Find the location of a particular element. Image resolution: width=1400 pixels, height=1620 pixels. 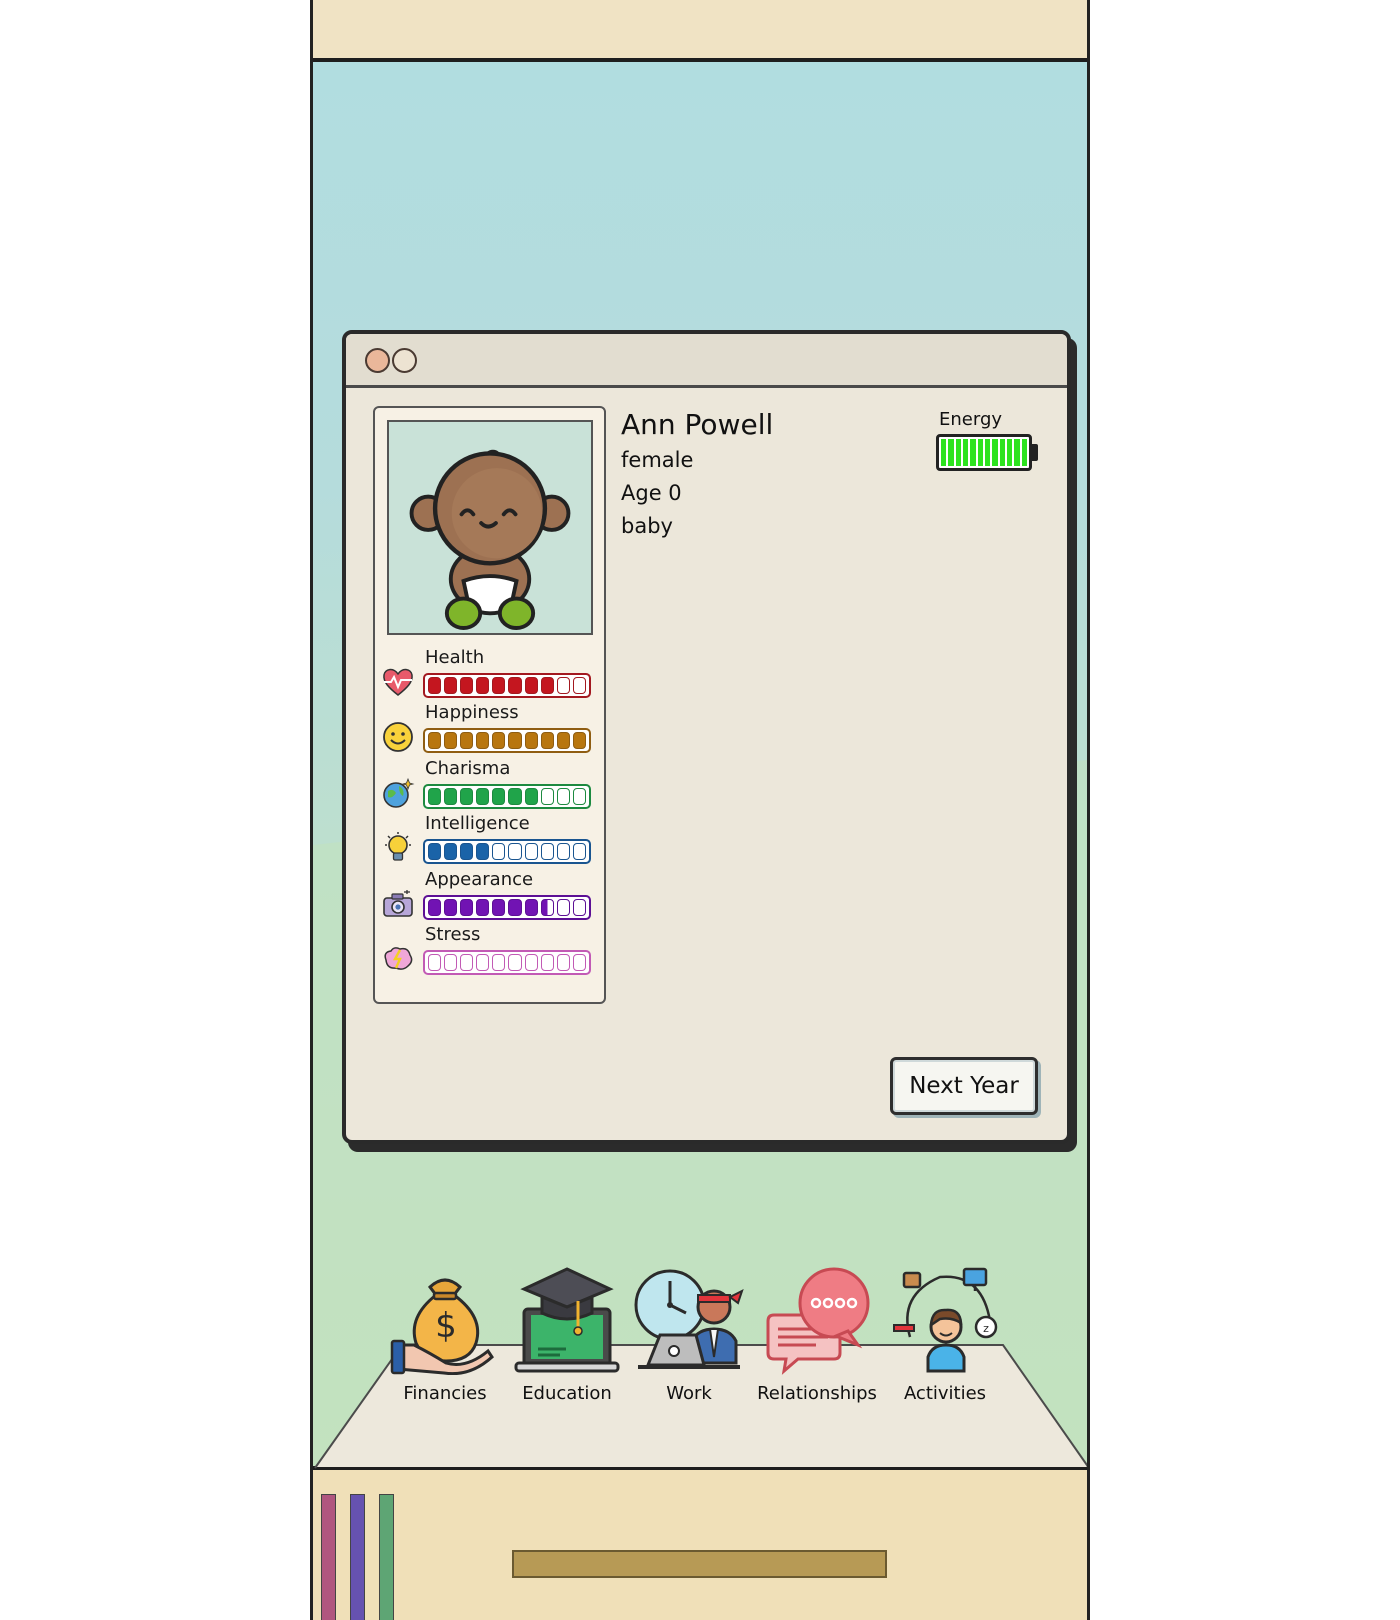

next-year-button: Next Year is located at coordinates (964, 1086).